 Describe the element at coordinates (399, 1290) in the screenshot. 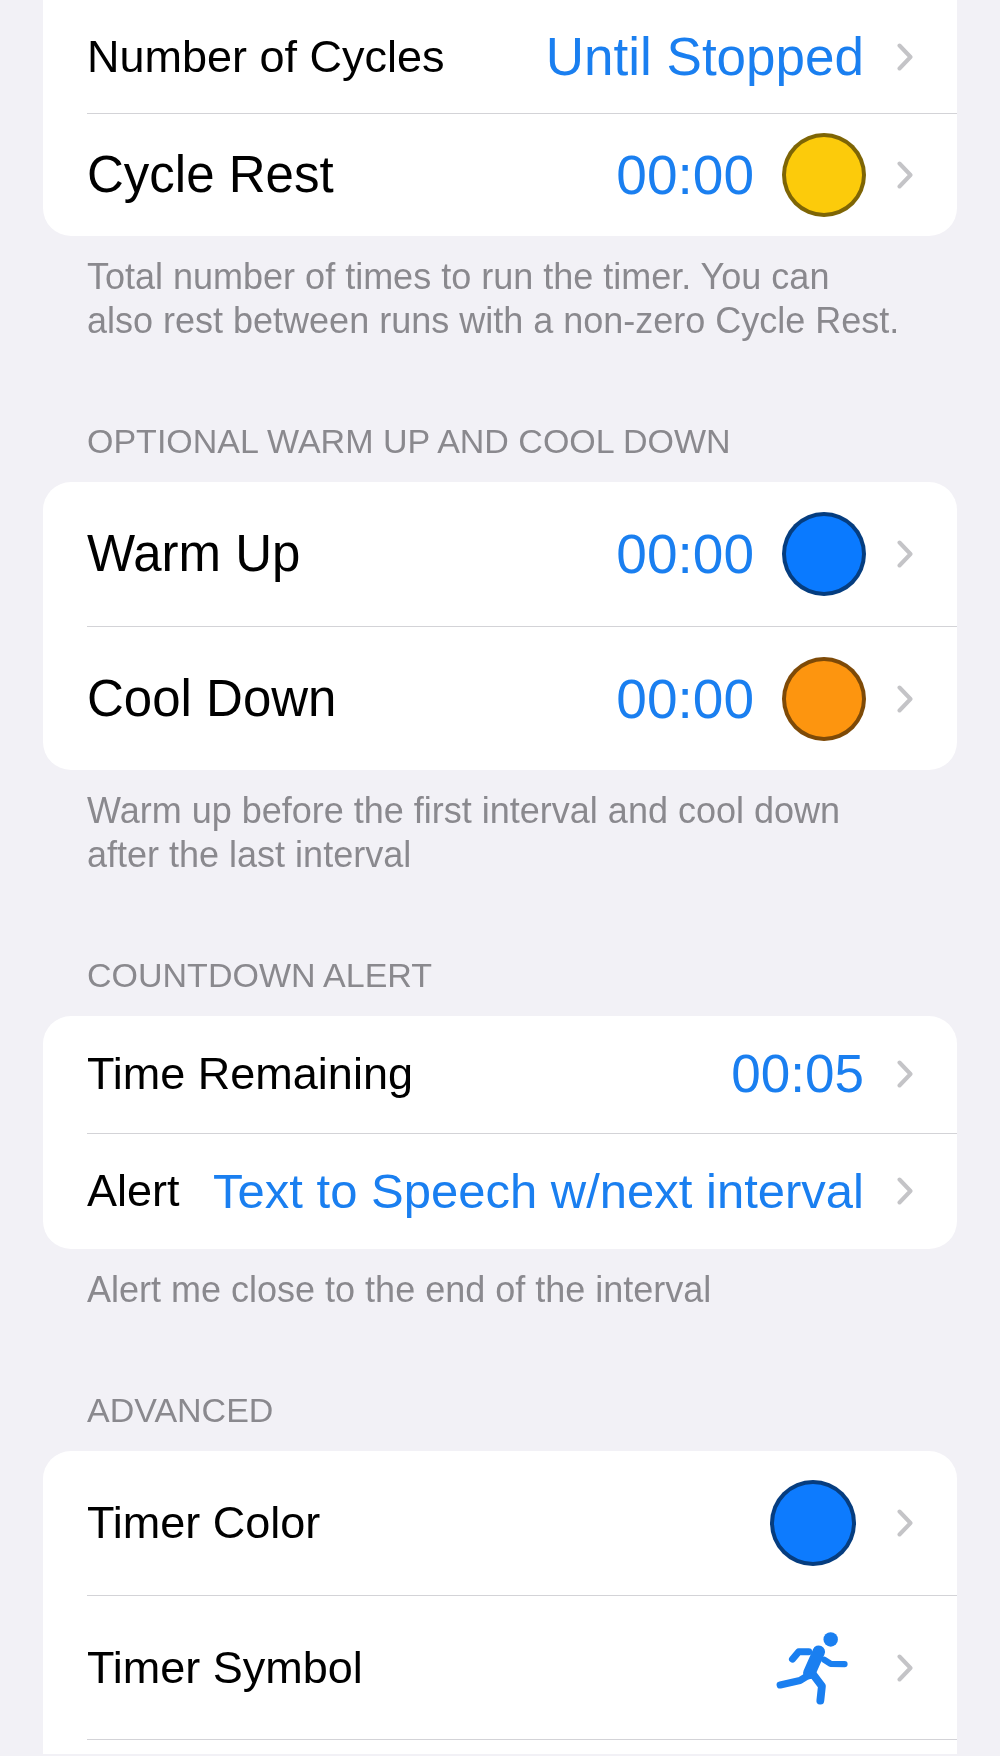

I see `section-footer-text: Alert me close to the end of the interval` at that location.